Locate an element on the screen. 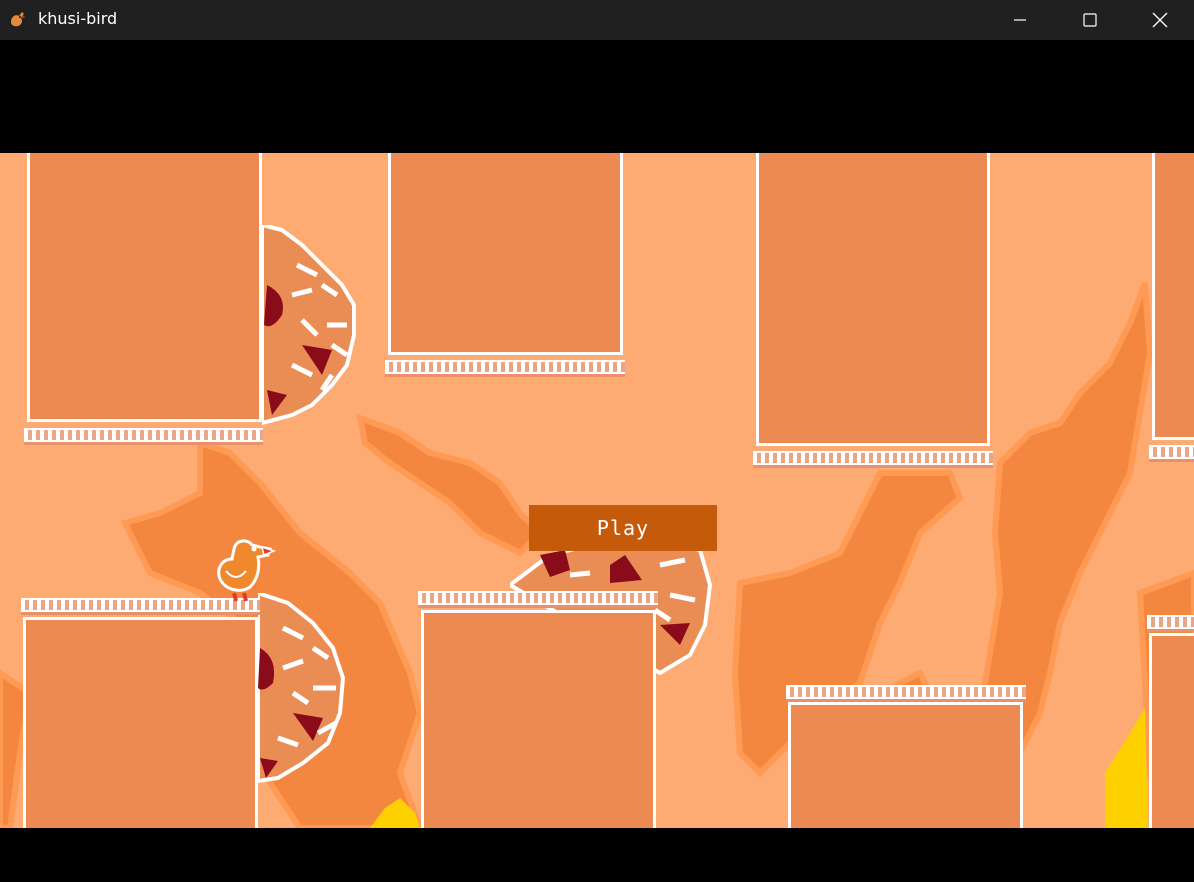 This screenshot has height=882, width=1194. maximize-button is located at coordinates (1090, 20).